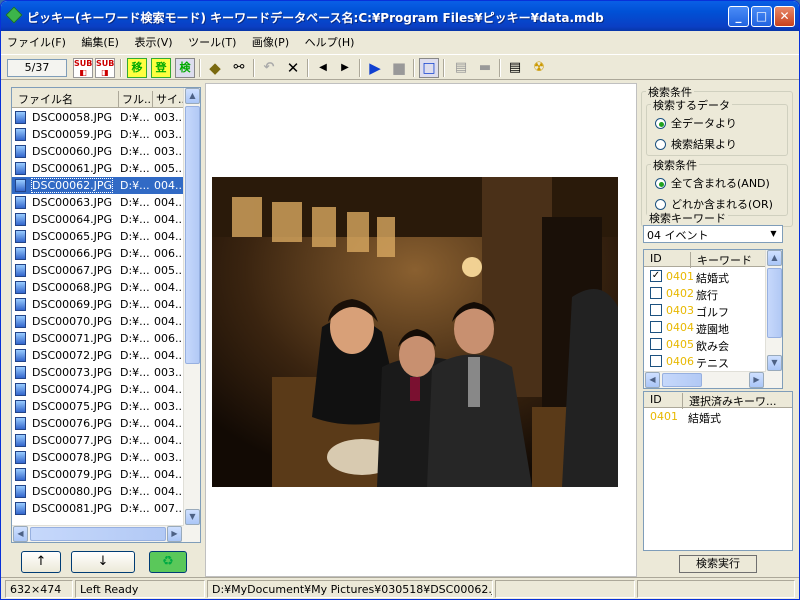  I want to click on keyword-hscrollbar: ◀ ▶, so click(705, 379).